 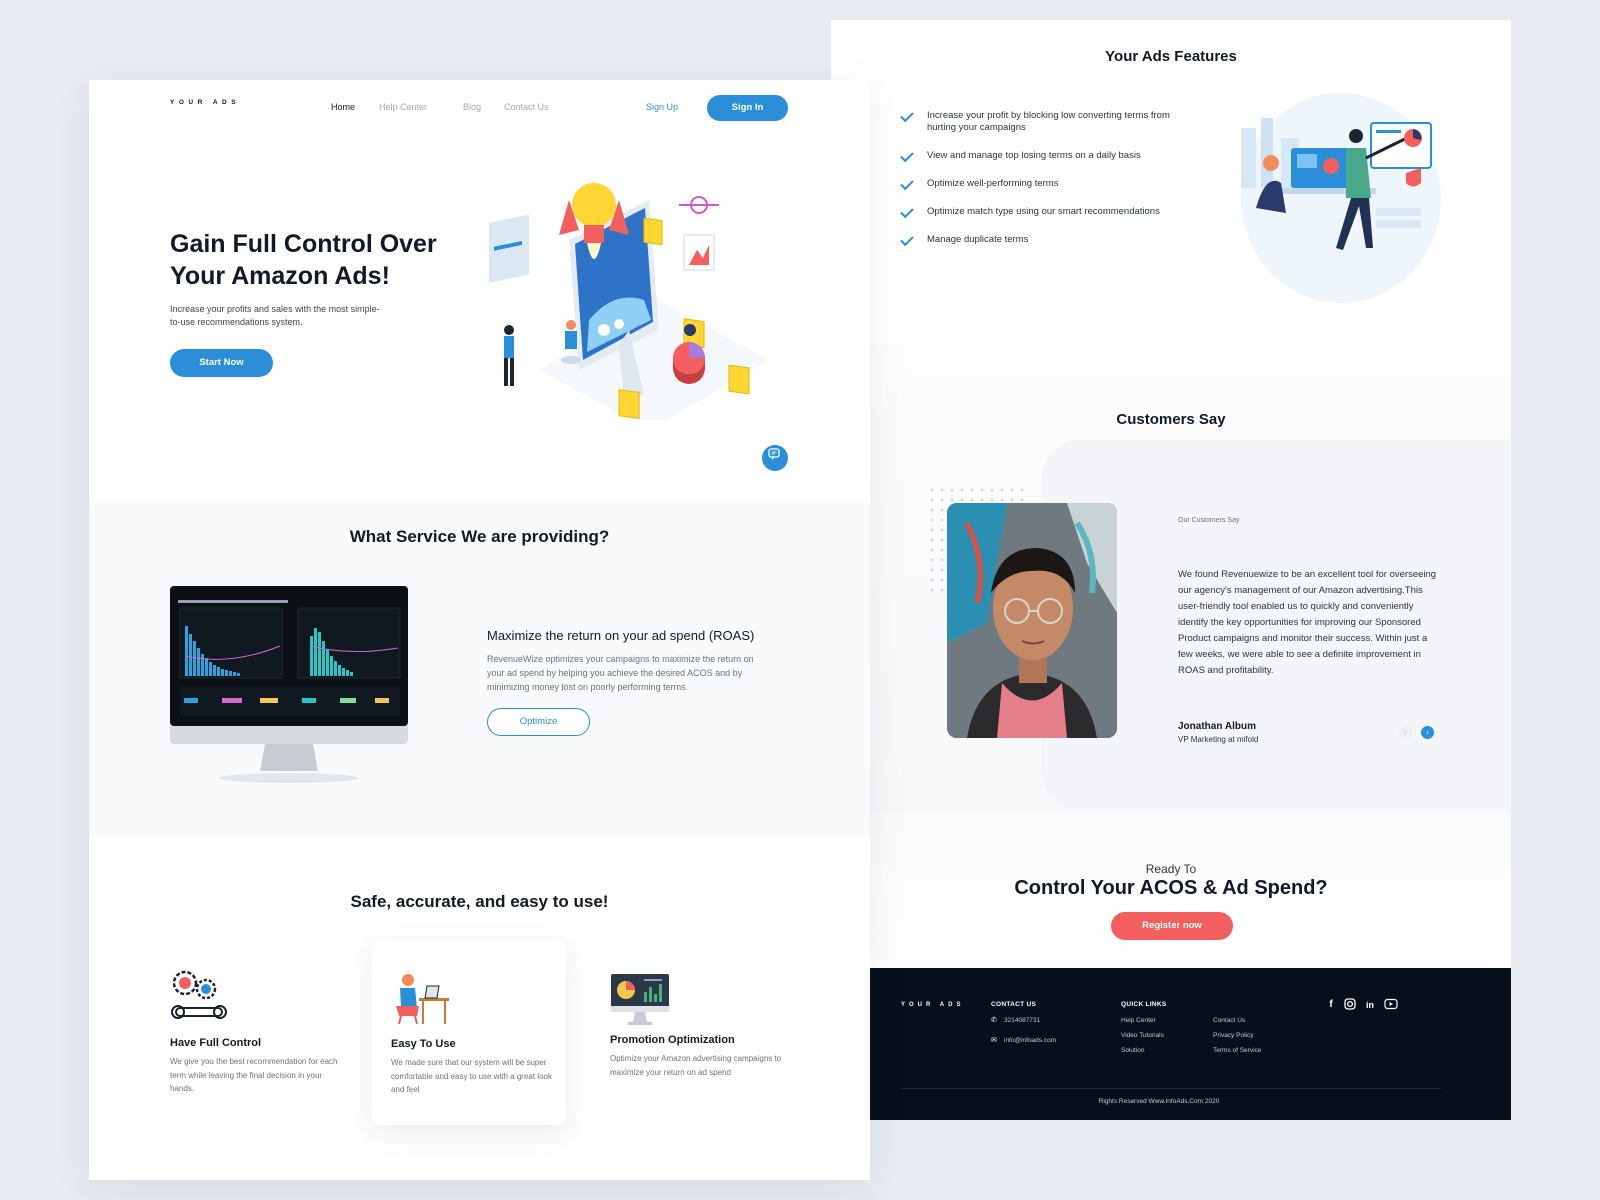 I want to click on youtube-icon, so click(x=1391, y=1005).